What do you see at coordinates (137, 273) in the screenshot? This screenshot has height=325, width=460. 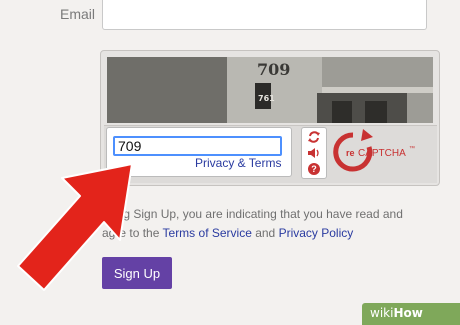 I see `sign-up-button: Sign Up` at bounding box center [137, 273].